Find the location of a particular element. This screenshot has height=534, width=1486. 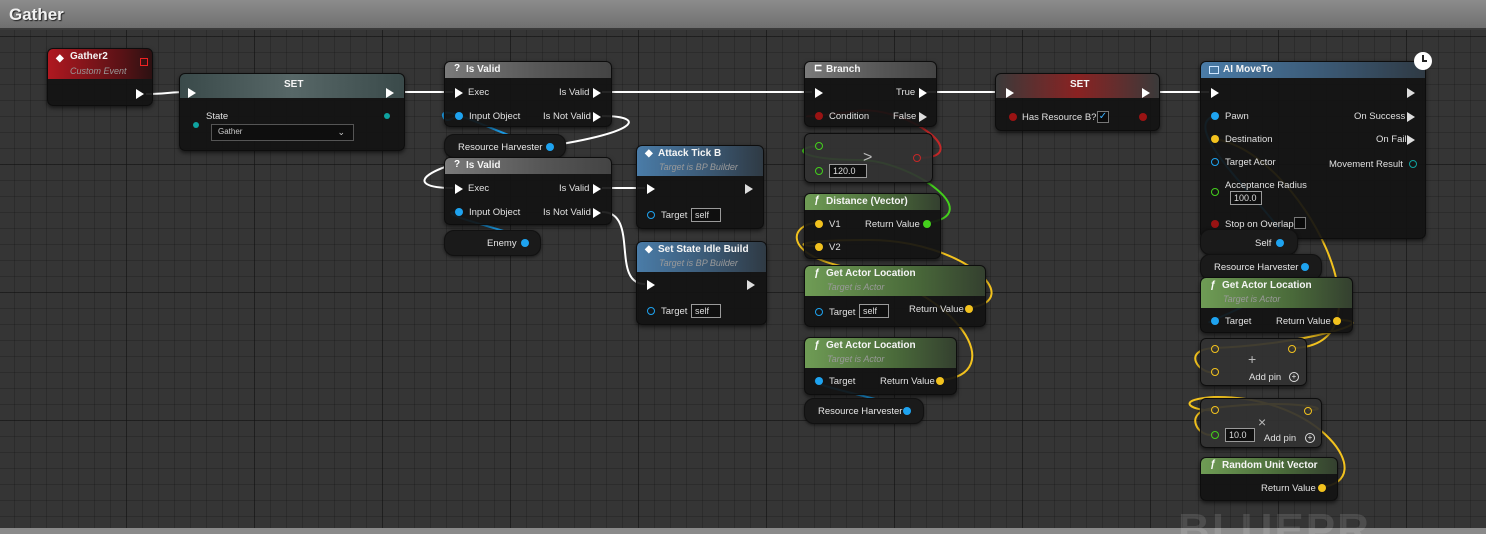

destination-in-pin is located at coordinates (1215, 139).